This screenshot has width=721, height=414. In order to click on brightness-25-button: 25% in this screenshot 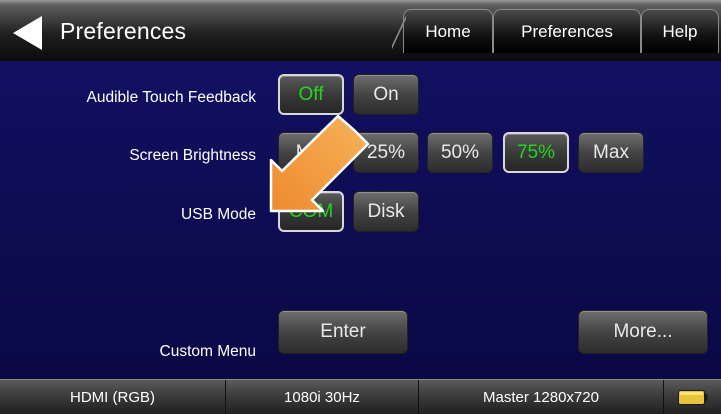, I will do `click(386, 152)`.